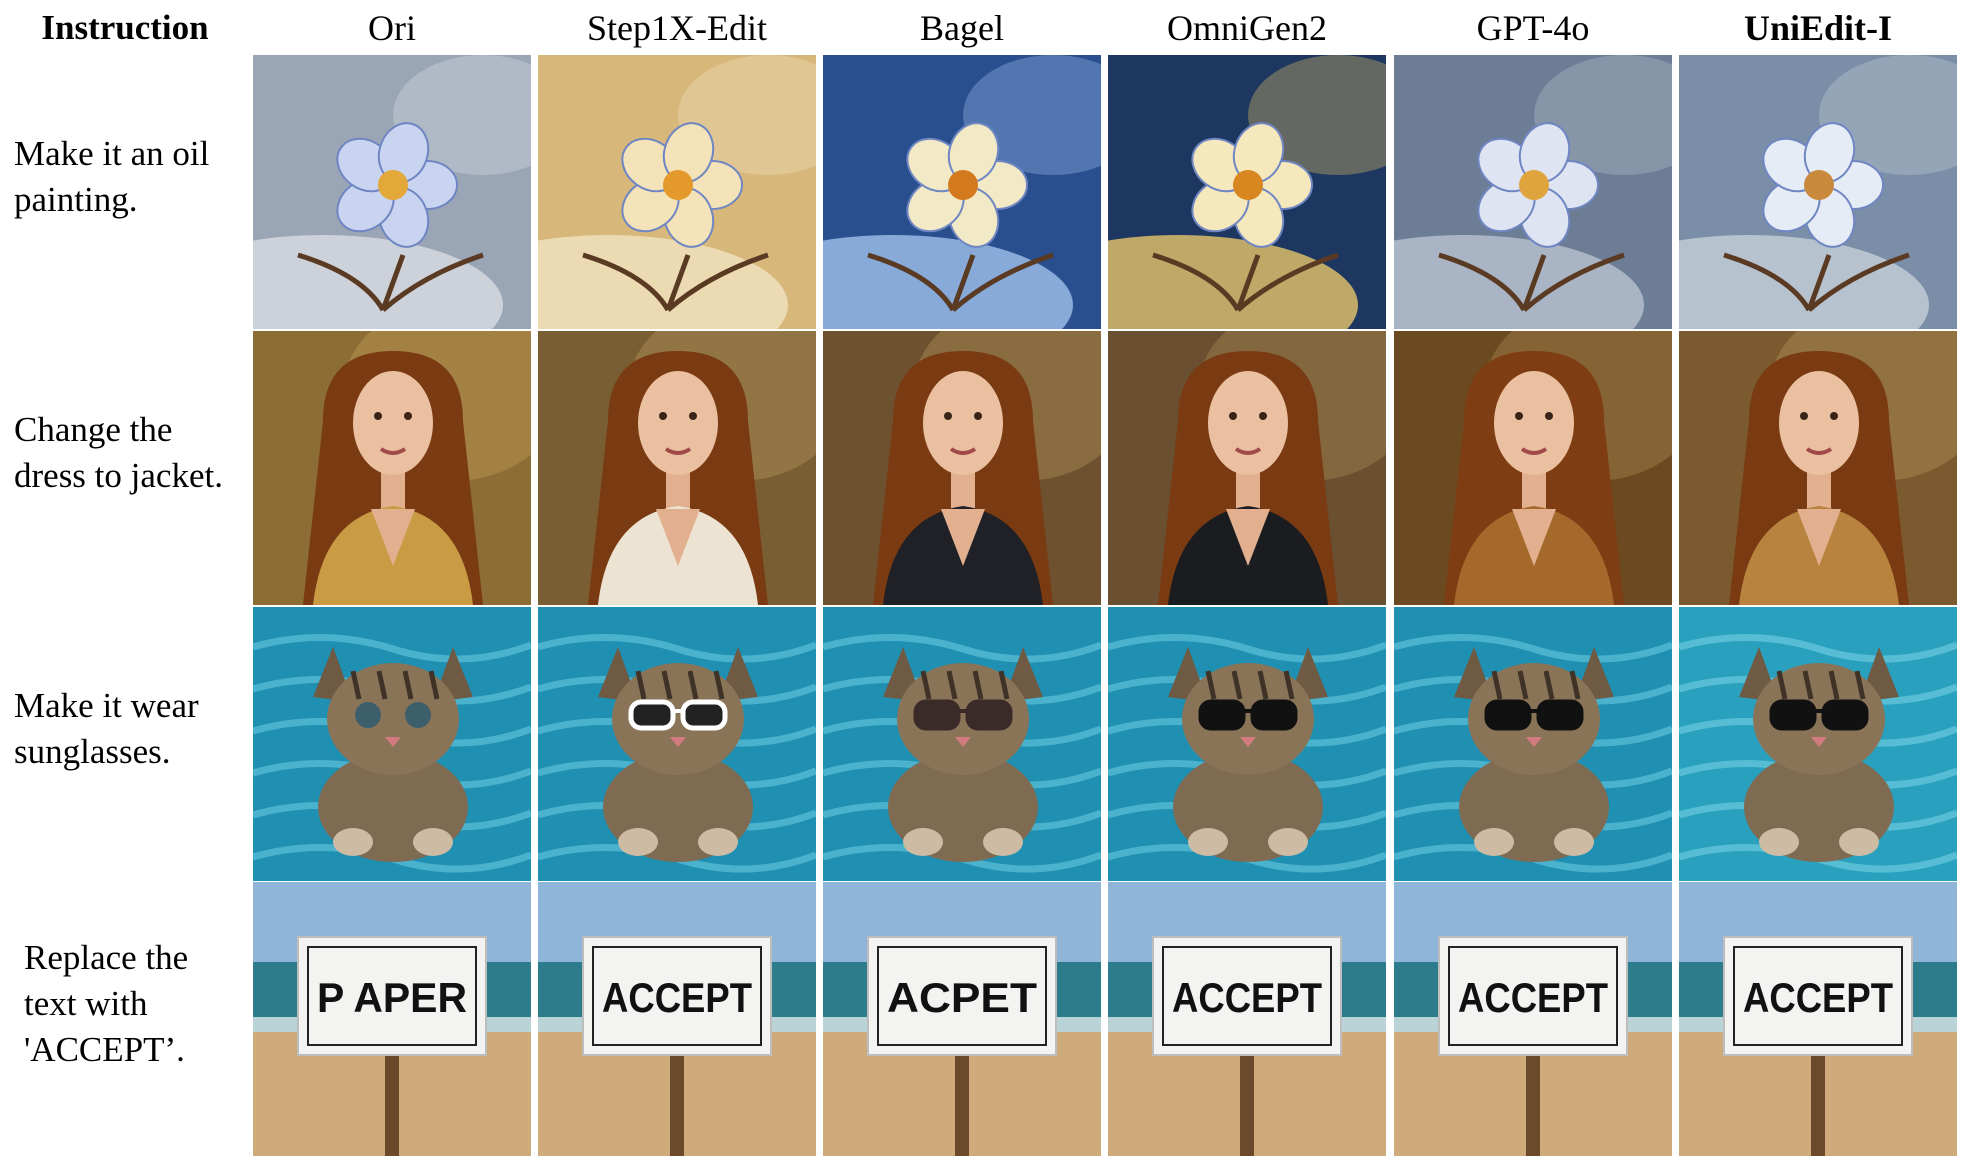  I want to click on header-bagel: Bagel, so click(962, 28).